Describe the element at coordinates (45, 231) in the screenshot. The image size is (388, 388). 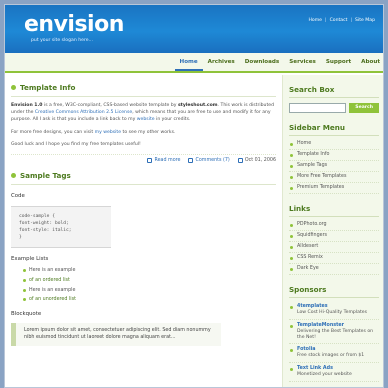
I see `code-line: font-style: italic;` at that location.